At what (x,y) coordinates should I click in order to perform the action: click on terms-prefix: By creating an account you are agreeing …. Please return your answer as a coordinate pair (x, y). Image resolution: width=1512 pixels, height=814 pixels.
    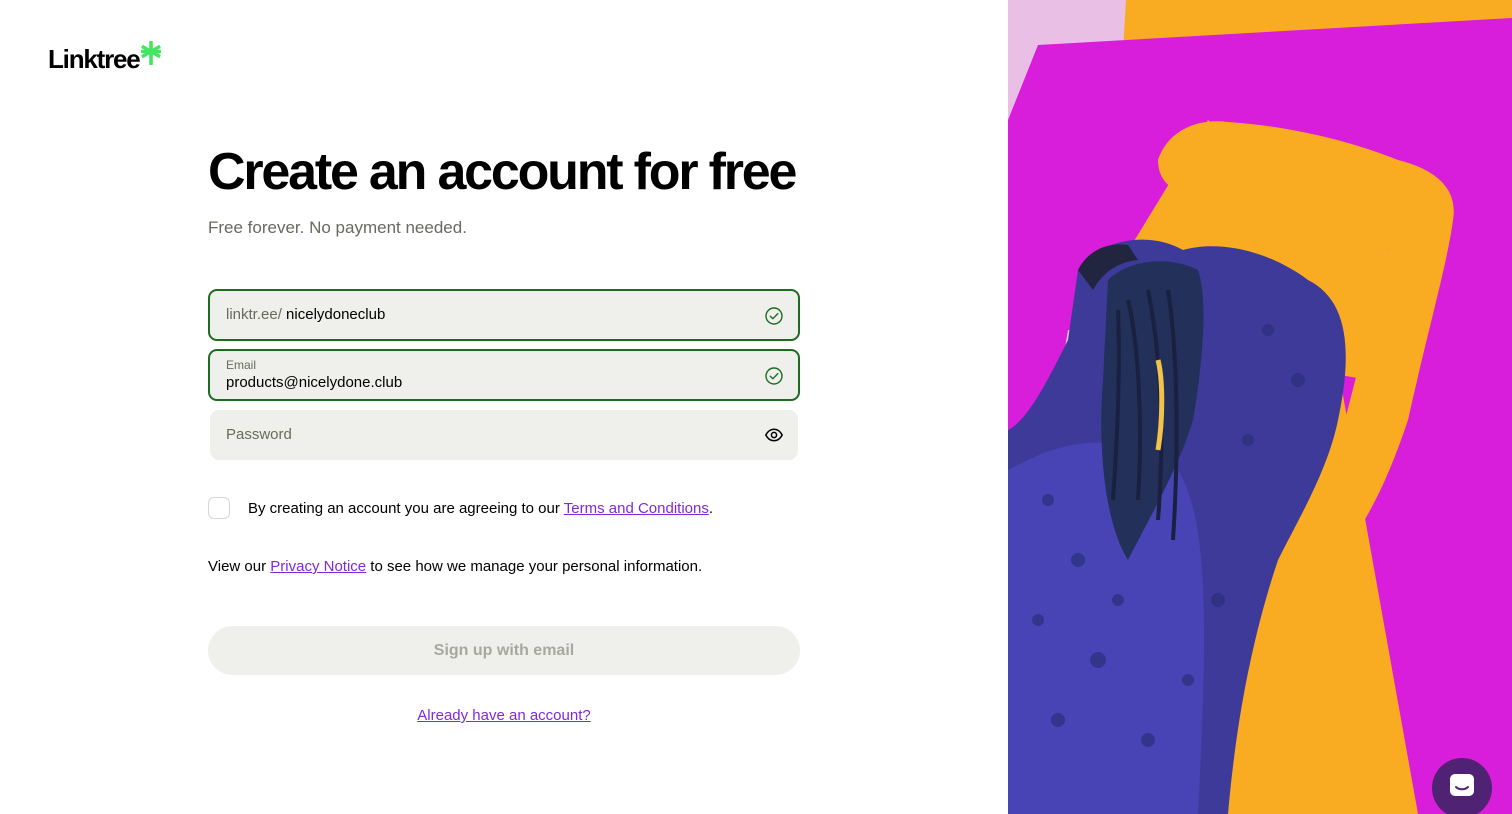
    Looking at the image, I should click on (406, 508).